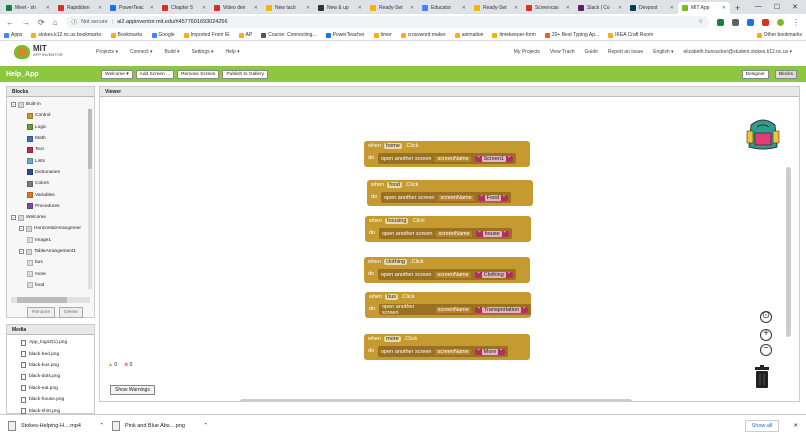 This screenshot has height=437, width=806. Describe the element at coordinates (652, 8) in the screenshot. I see `browser-tab: Devpost ✕` at that location.